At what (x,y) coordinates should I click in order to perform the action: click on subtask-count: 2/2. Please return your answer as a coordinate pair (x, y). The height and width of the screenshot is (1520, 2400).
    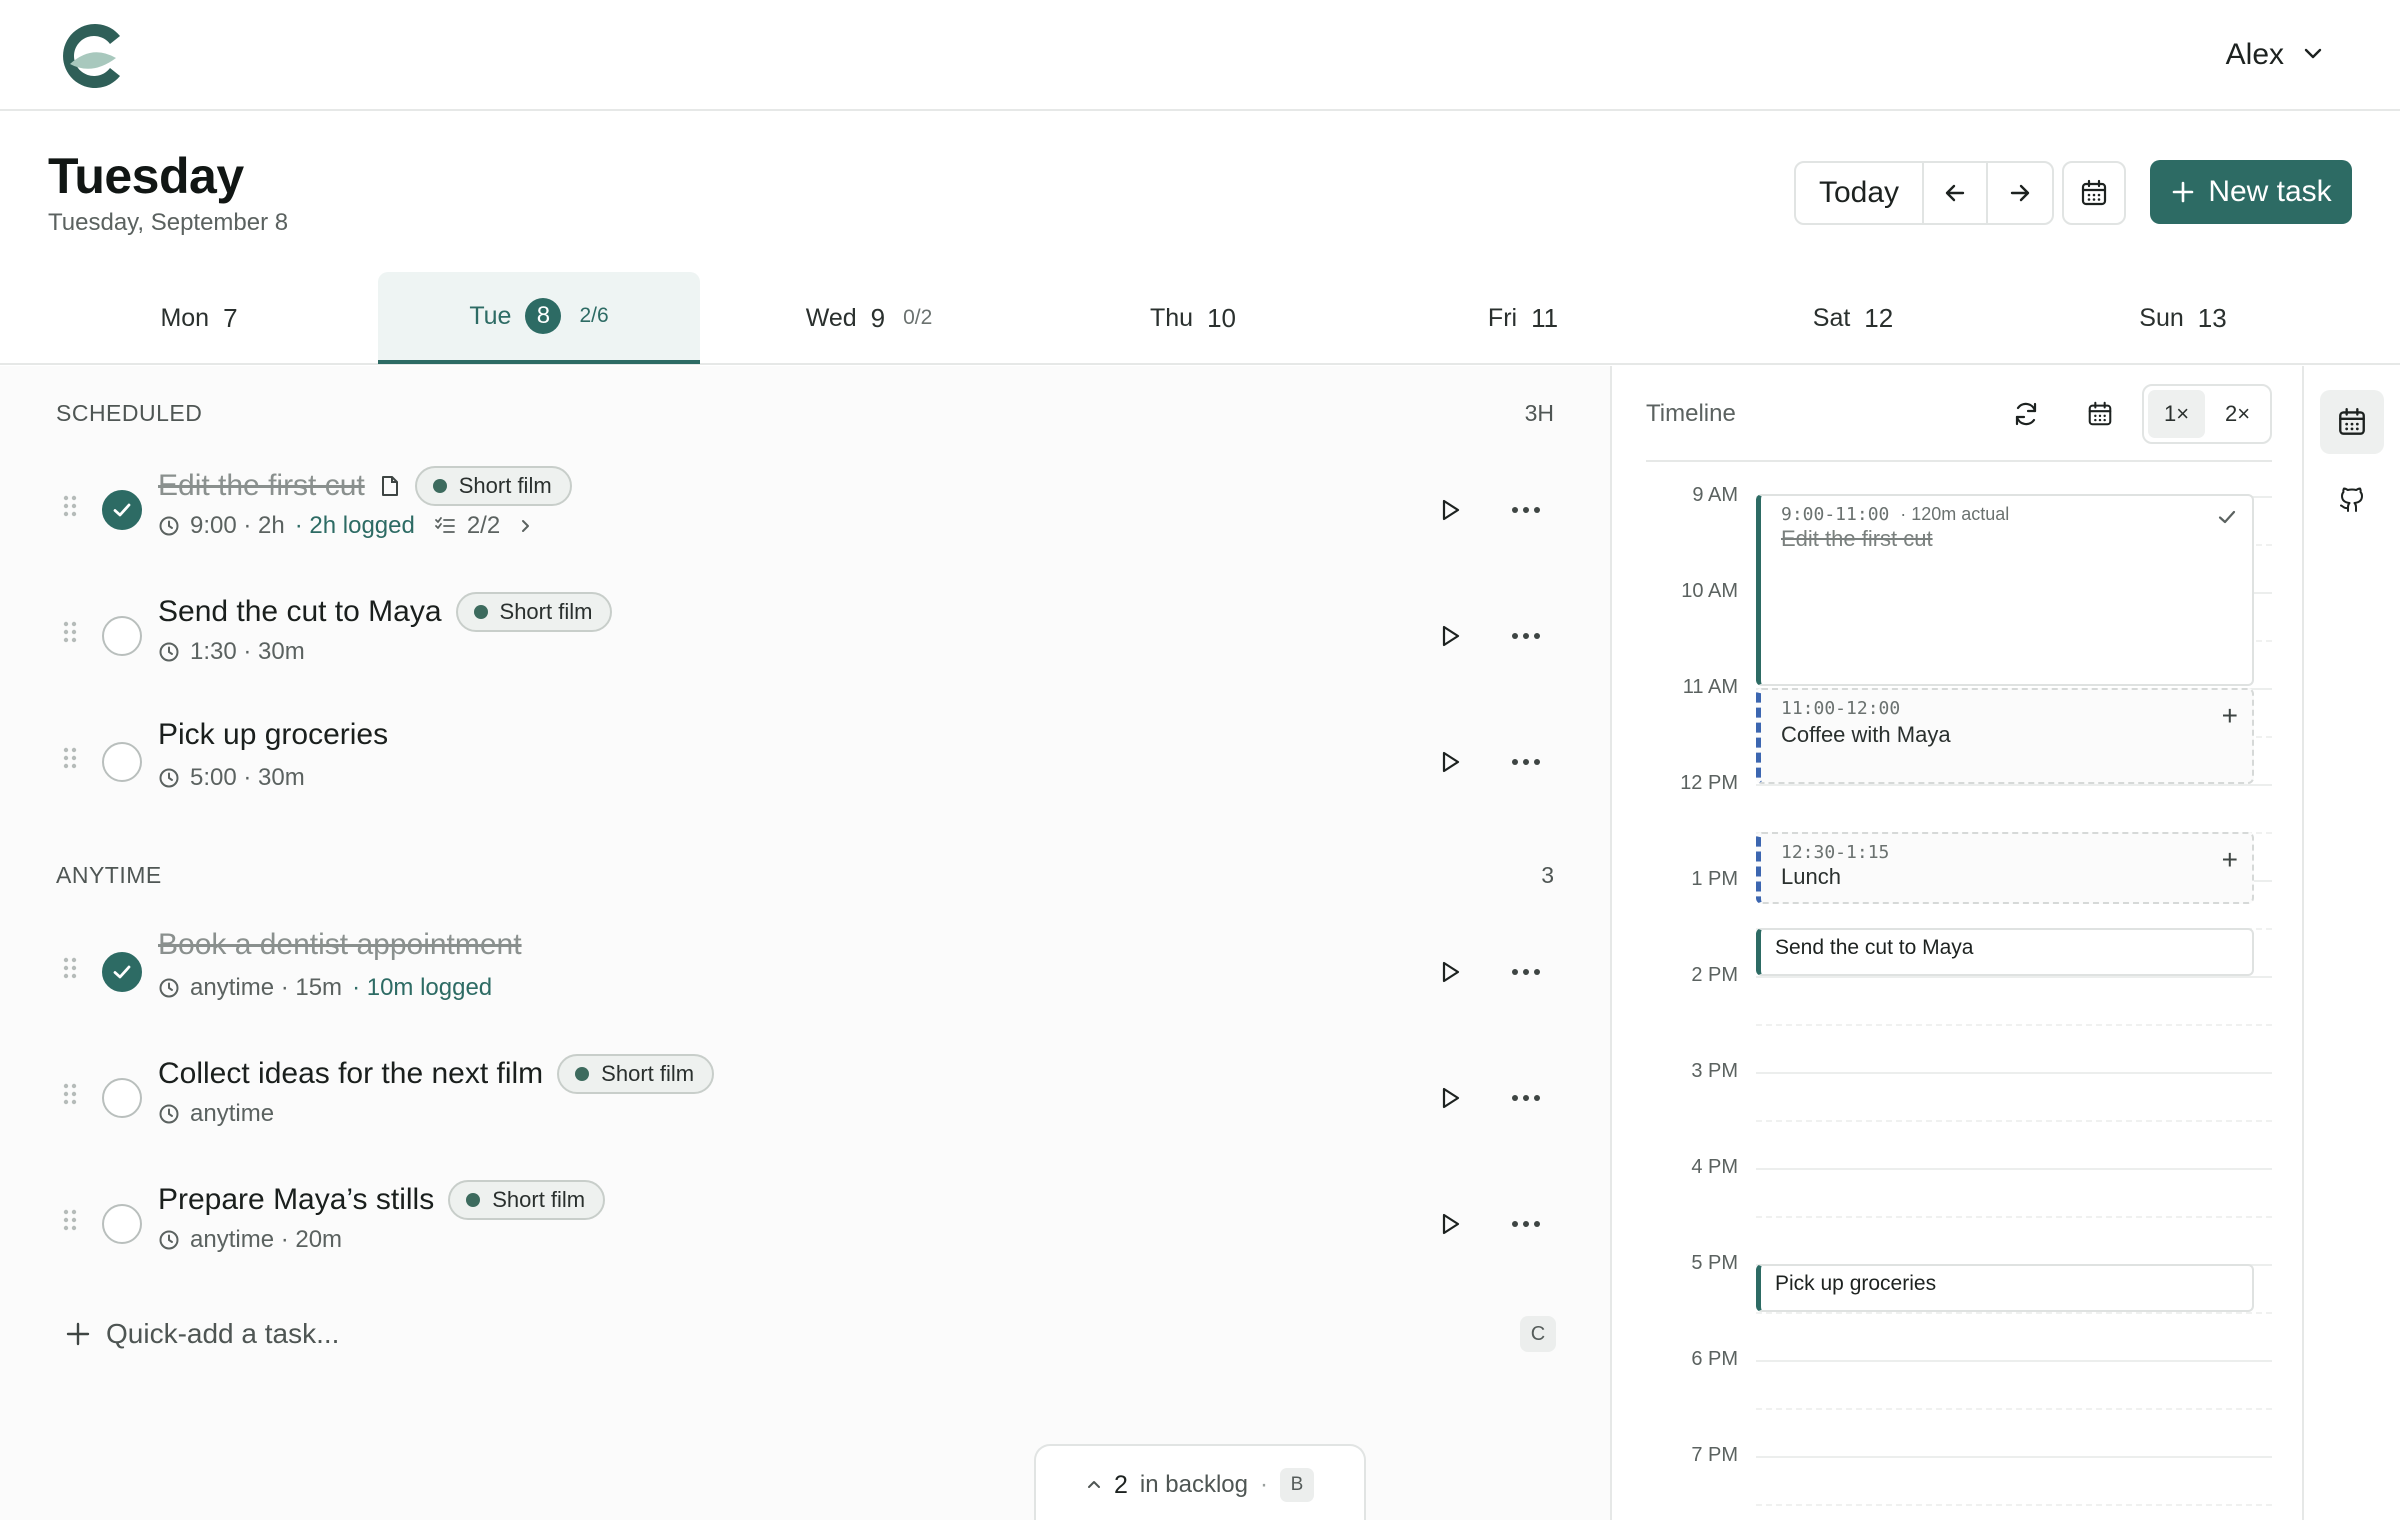
    Looking at the image, I should click on (483, 526).